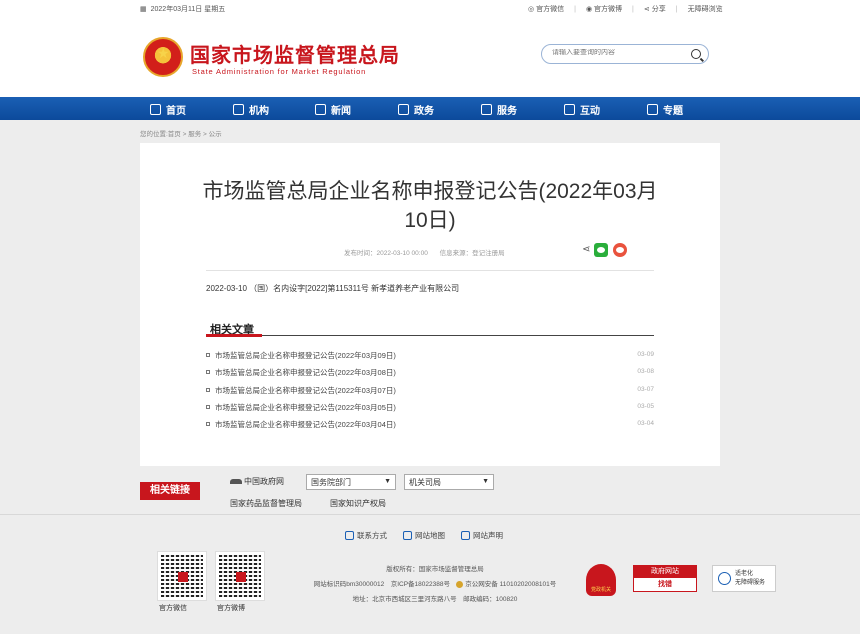 The width and height of the screenshot is (860, 634). What do you see at coordinates (430, 358) in the screenshot?
I see `list-item: 市场监管总局企业名称申报登记公告(2022年03月09日) 03-09` at bounding box center [430, 358].